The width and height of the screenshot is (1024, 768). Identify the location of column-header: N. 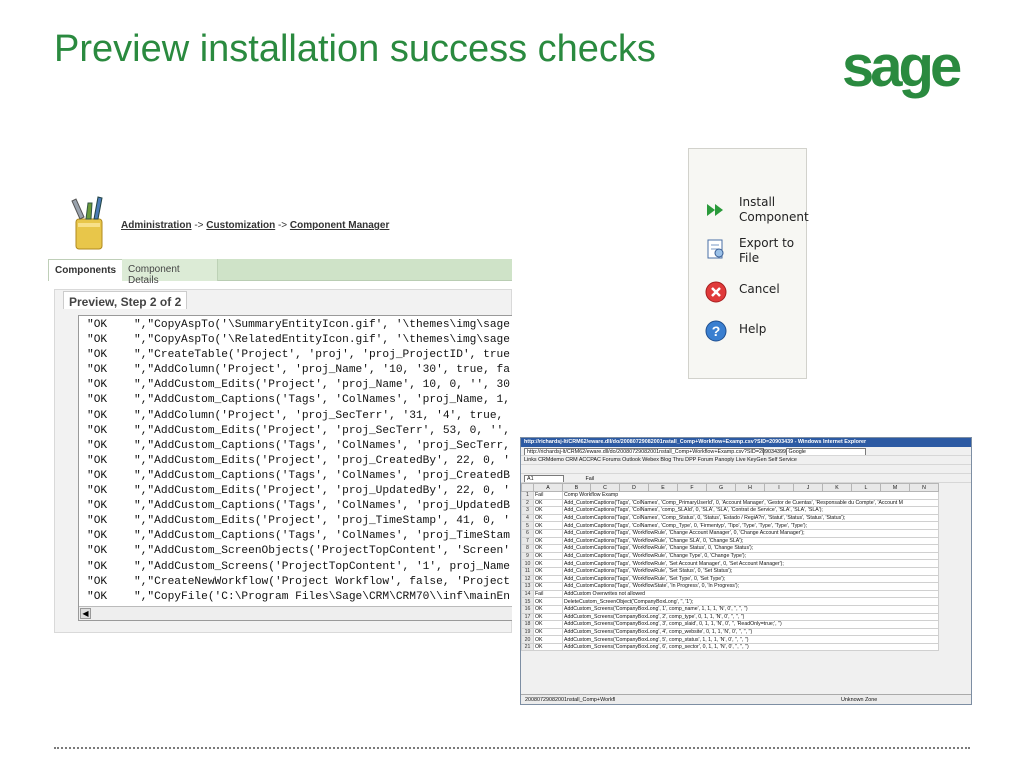
(924, 487).